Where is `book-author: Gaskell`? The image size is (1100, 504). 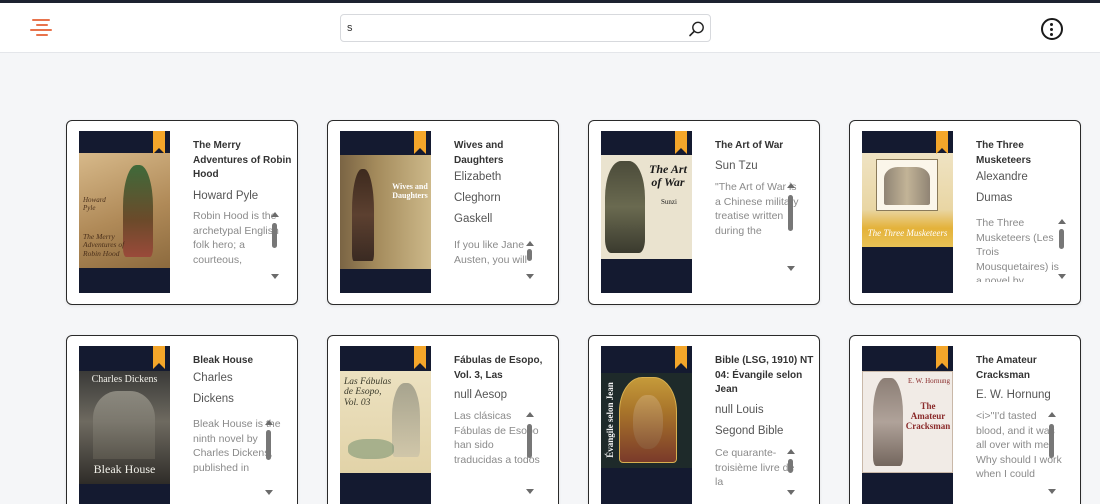
book-author: Gaskell is located at coordinates (473, 219).